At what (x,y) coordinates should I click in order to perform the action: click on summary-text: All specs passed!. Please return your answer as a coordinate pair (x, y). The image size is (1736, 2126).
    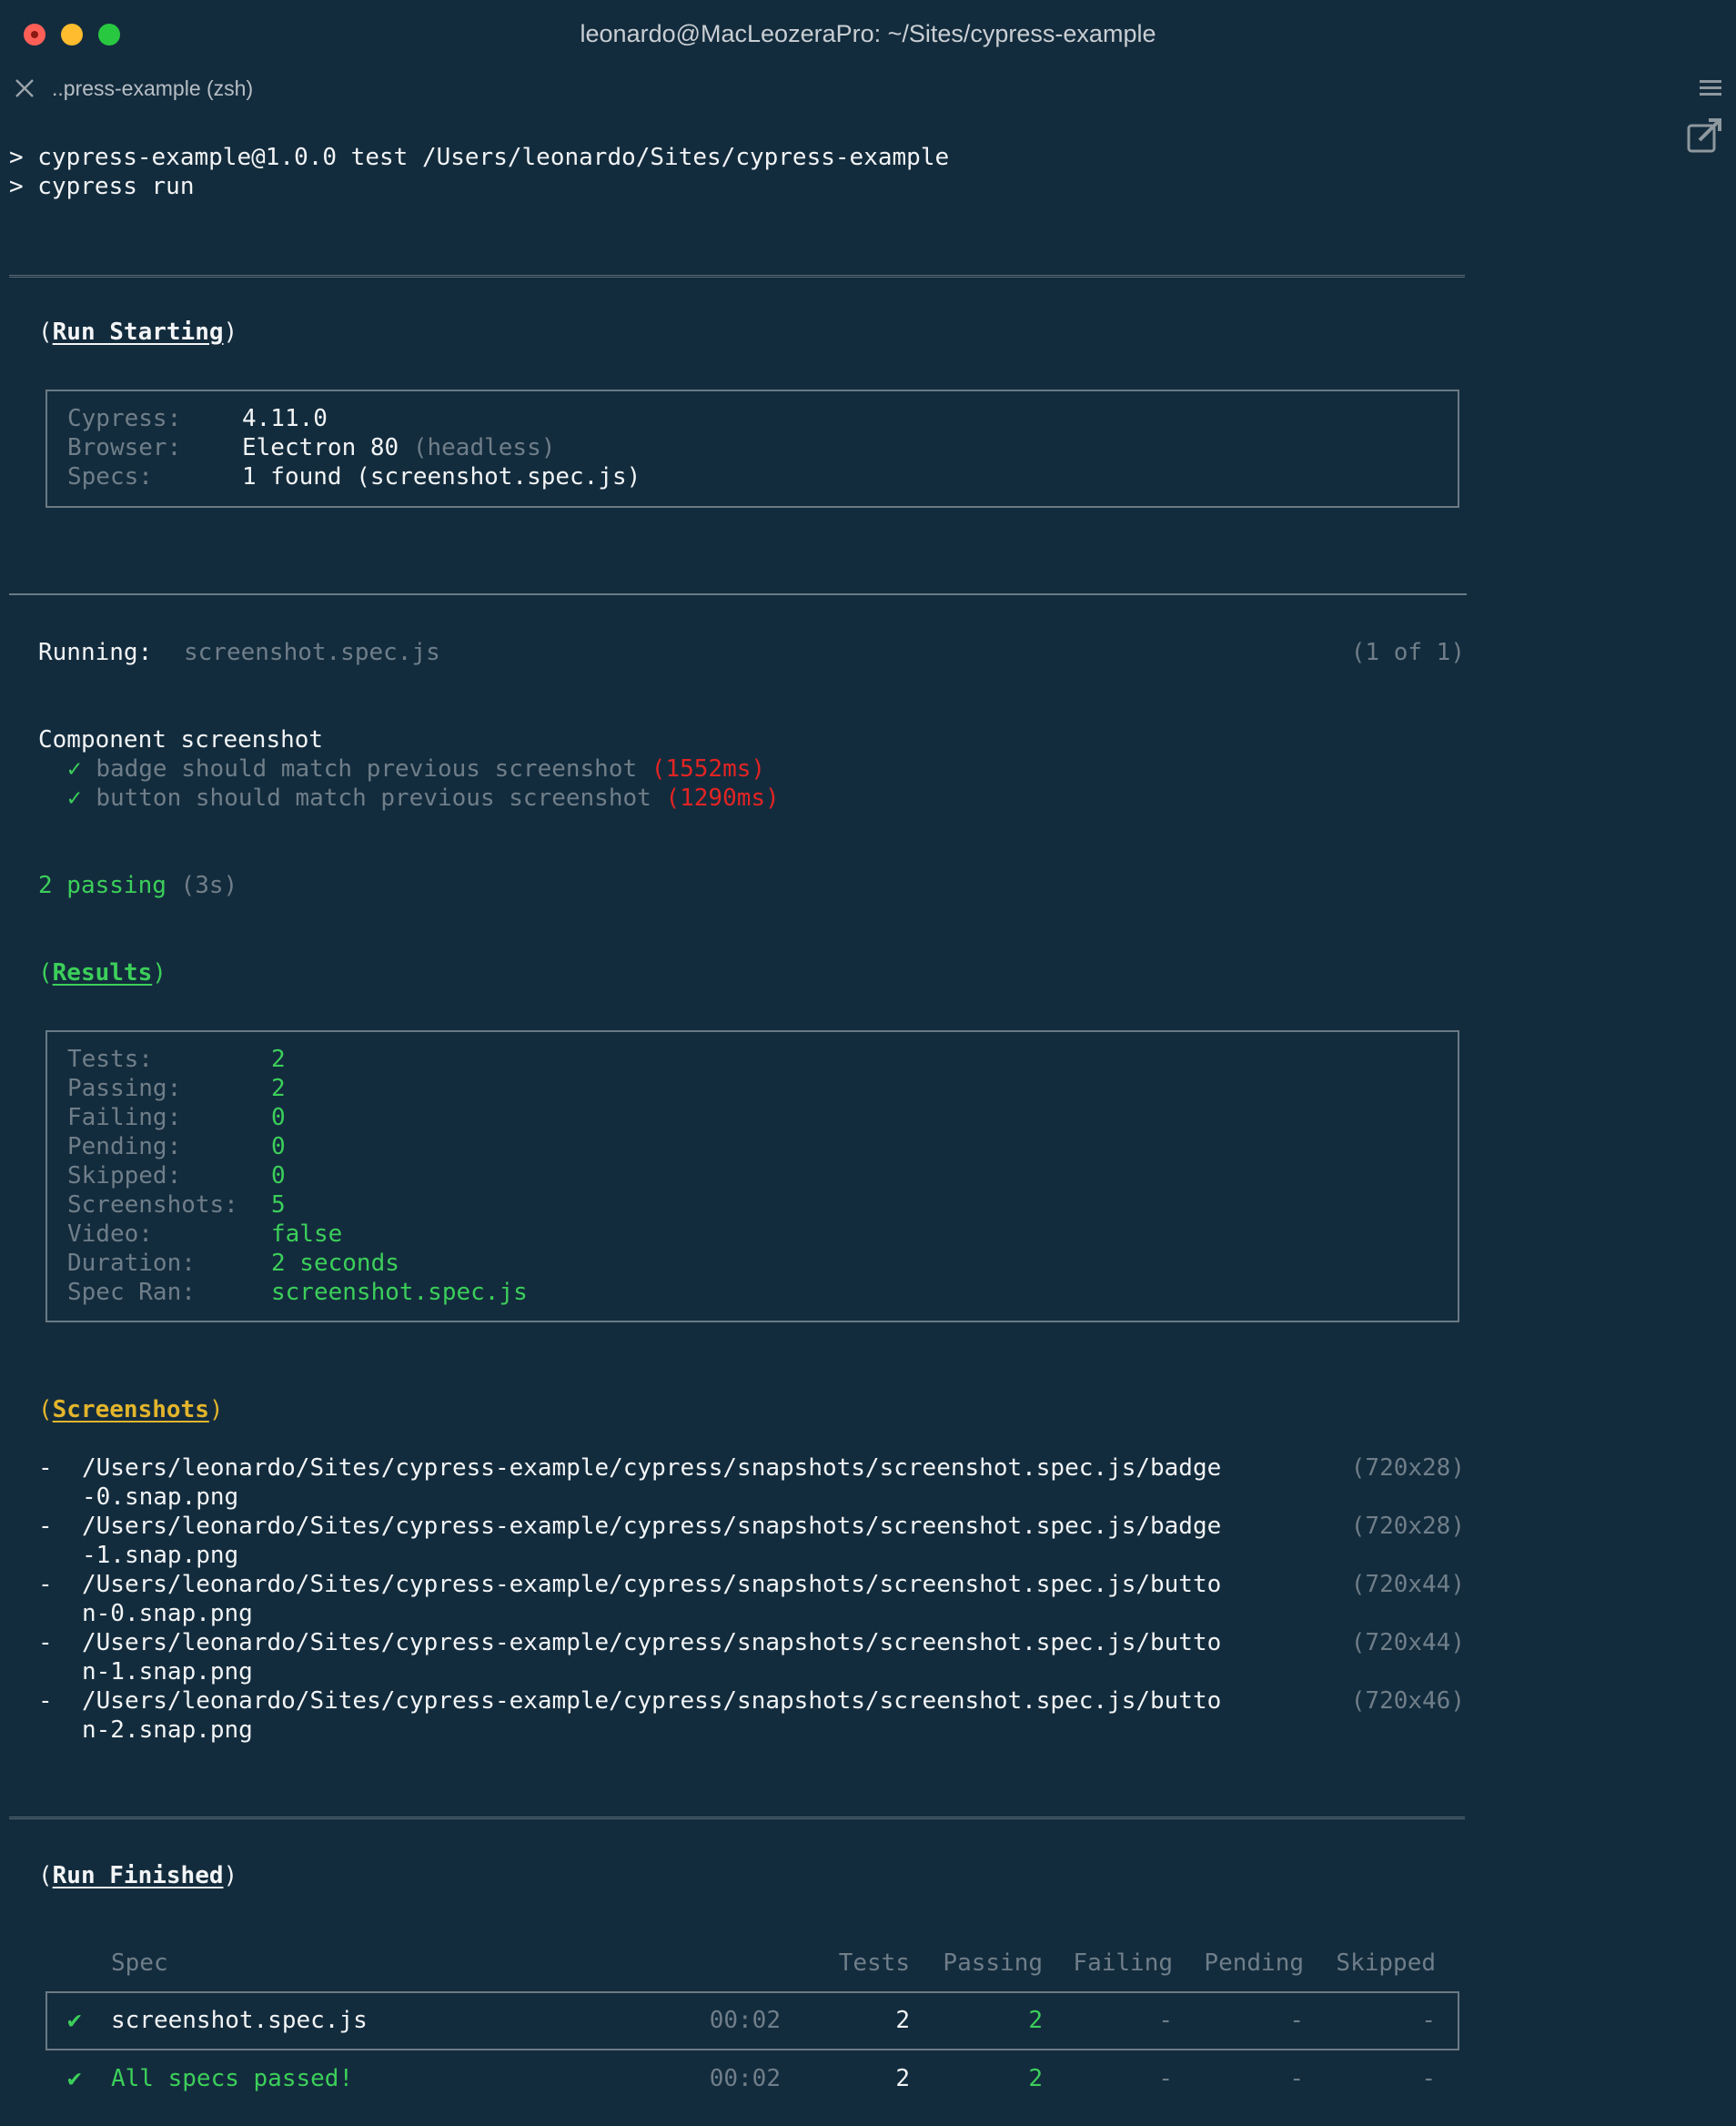
    Looking at the image, I should click on (232, 2078).